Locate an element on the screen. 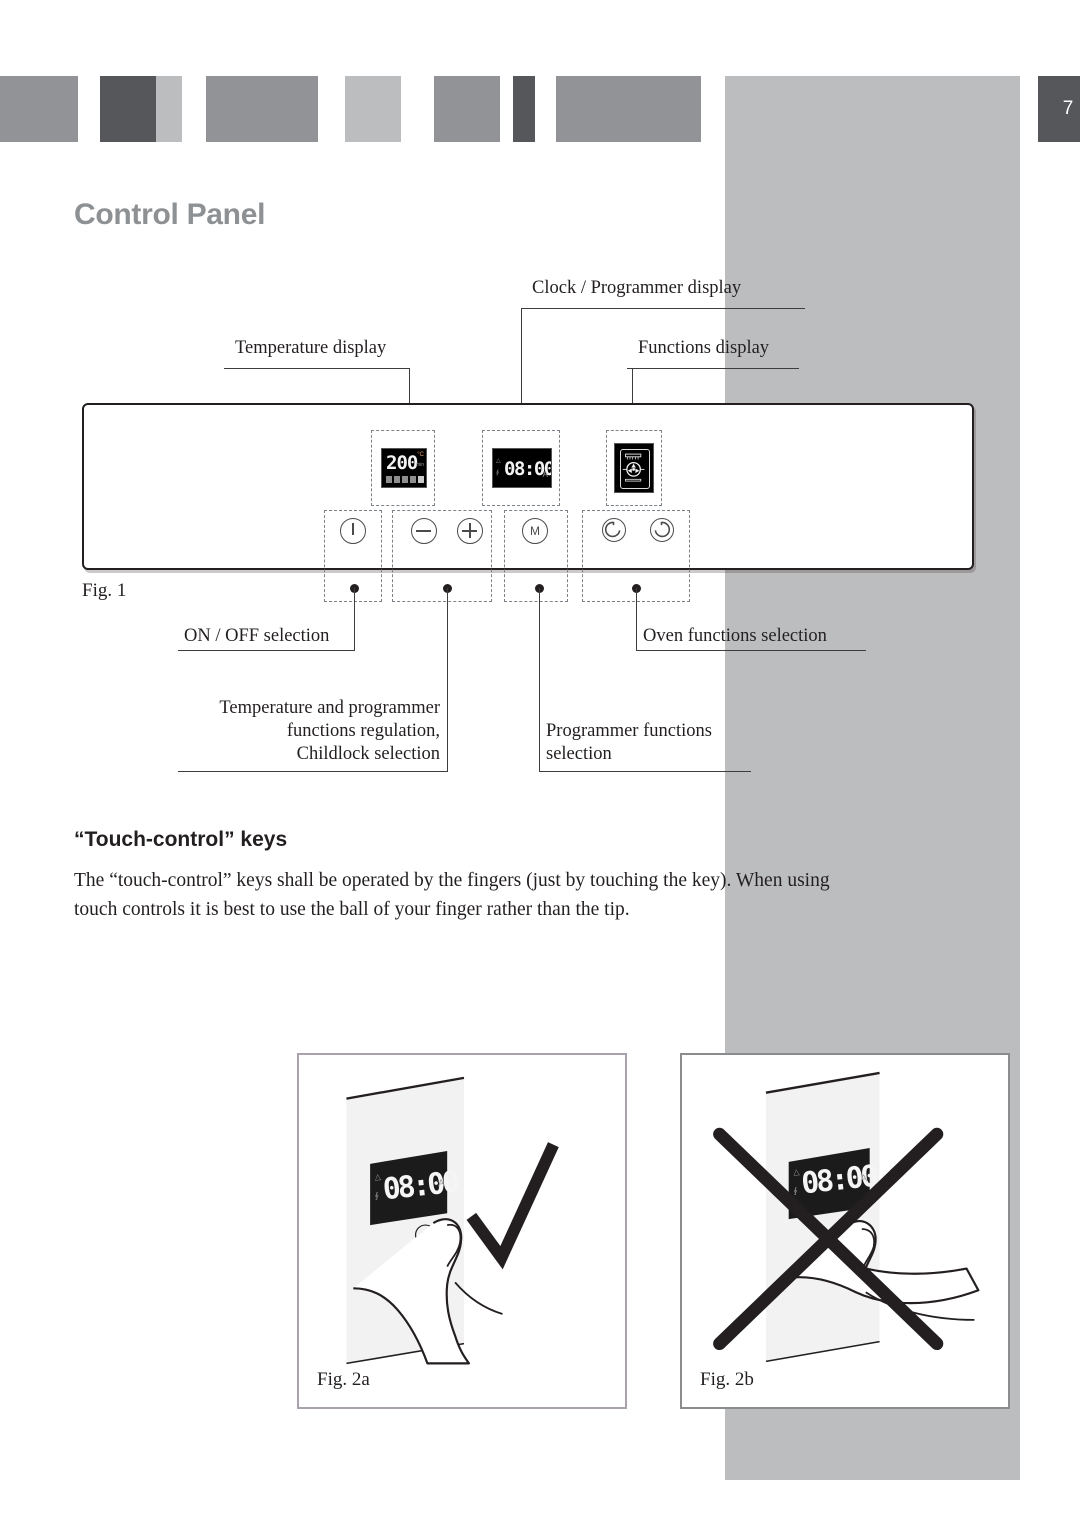 Image resolution: width=1080 pixels, height=1532 pixels. fan-oven-icon is located at coordinates (635, 469).